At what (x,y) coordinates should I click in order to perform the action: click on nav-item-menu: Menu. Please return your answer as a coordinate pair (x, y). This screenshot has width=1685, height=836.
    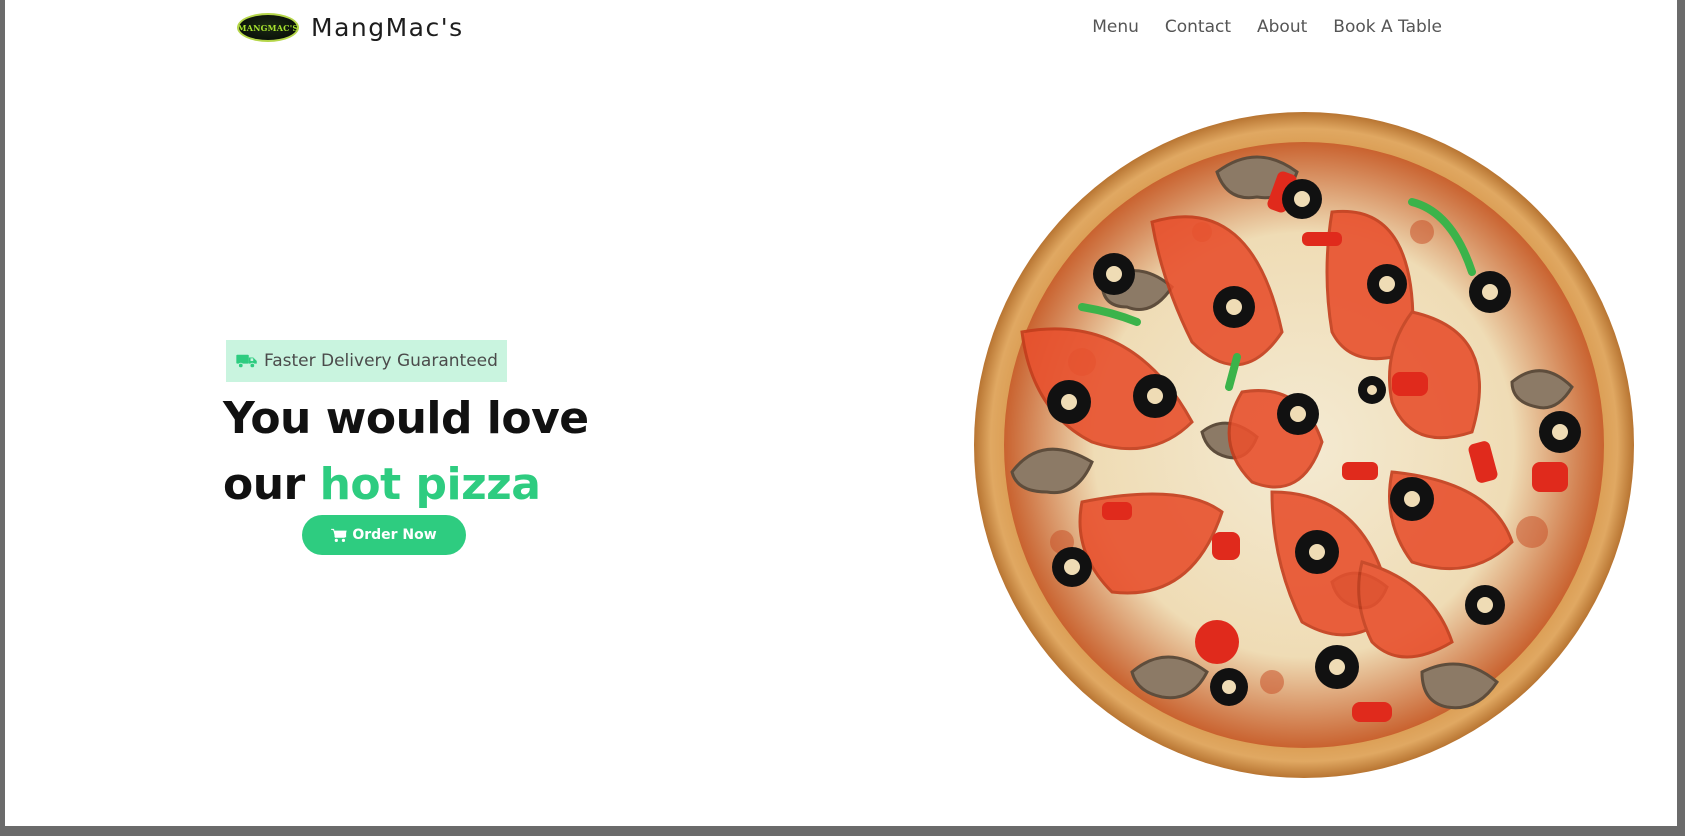
    Looking at the image, I should click on (1115, 27).